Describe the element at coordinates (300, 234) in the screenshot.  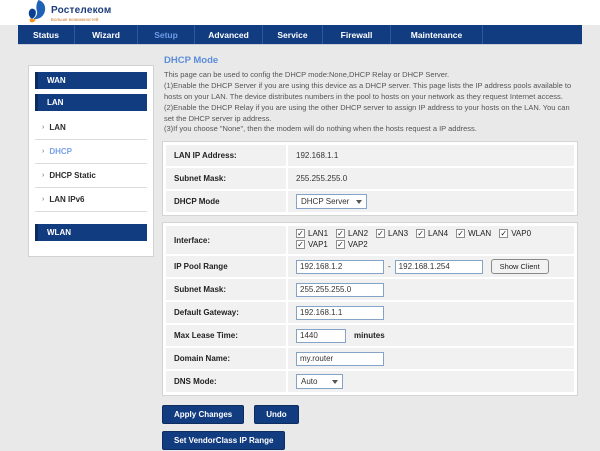
I see `interface-checkbox-lan1: ✓` at that location.